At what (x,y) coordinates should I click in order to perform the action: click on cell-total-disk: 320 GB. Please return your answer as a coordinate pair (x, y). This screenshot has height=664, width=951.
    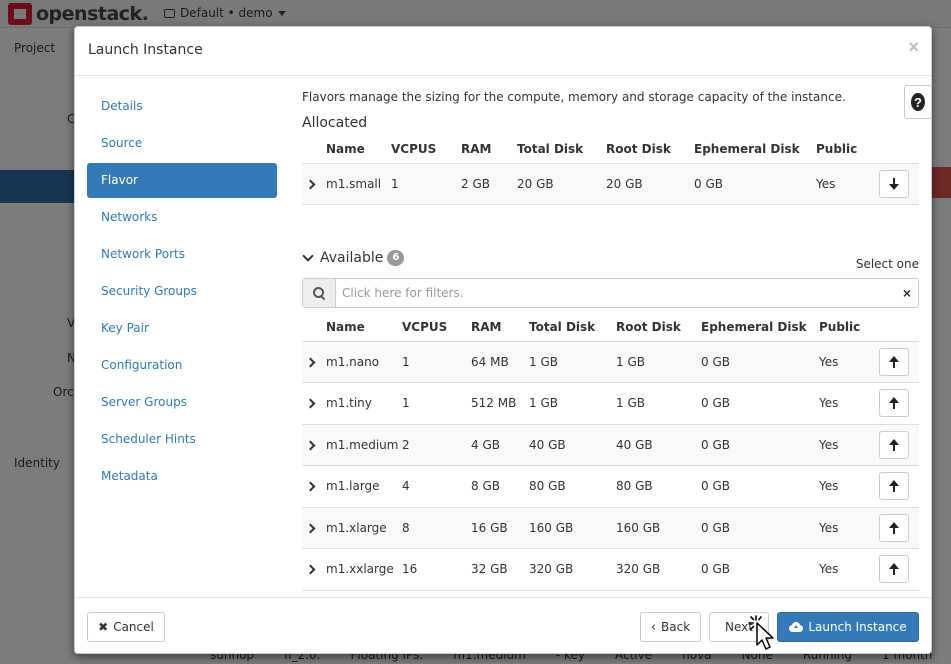
    Looking at the image, I should click on (572, 569).